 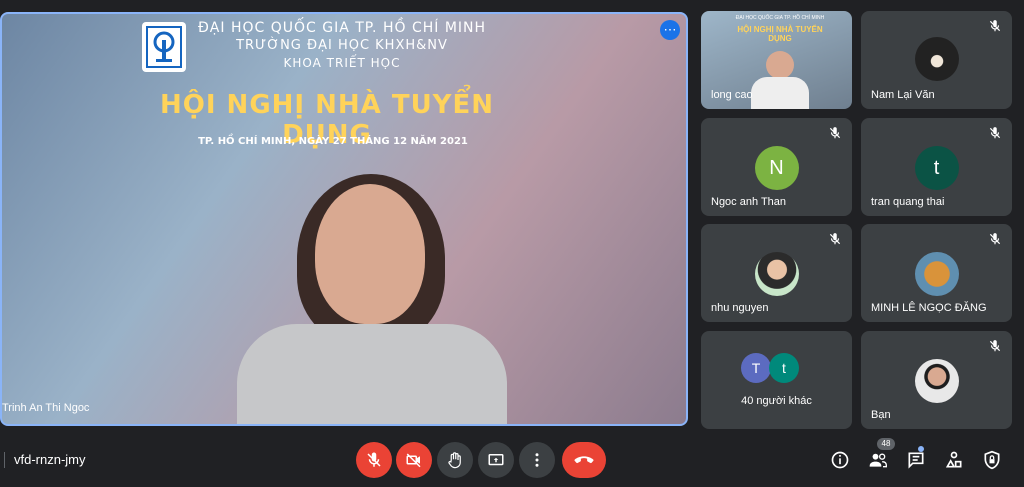 I want to click on participant-tile-others: T t 40 người khác, so click(x=776, y=380).